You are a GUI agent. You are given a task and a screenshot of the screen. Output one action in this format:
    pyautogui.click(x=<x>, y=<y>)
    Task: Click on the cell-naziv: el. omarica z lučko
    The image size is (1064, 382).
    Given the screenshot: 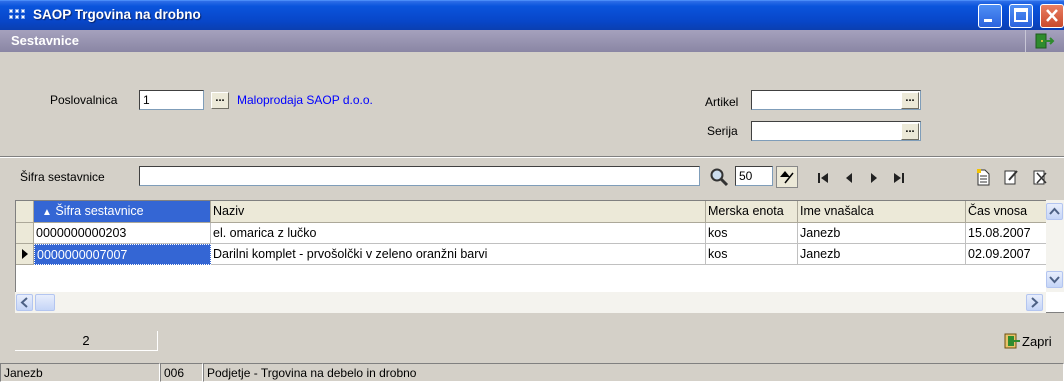 What is the action you would take?
    pyautogui.click(x=458, y=233)
    